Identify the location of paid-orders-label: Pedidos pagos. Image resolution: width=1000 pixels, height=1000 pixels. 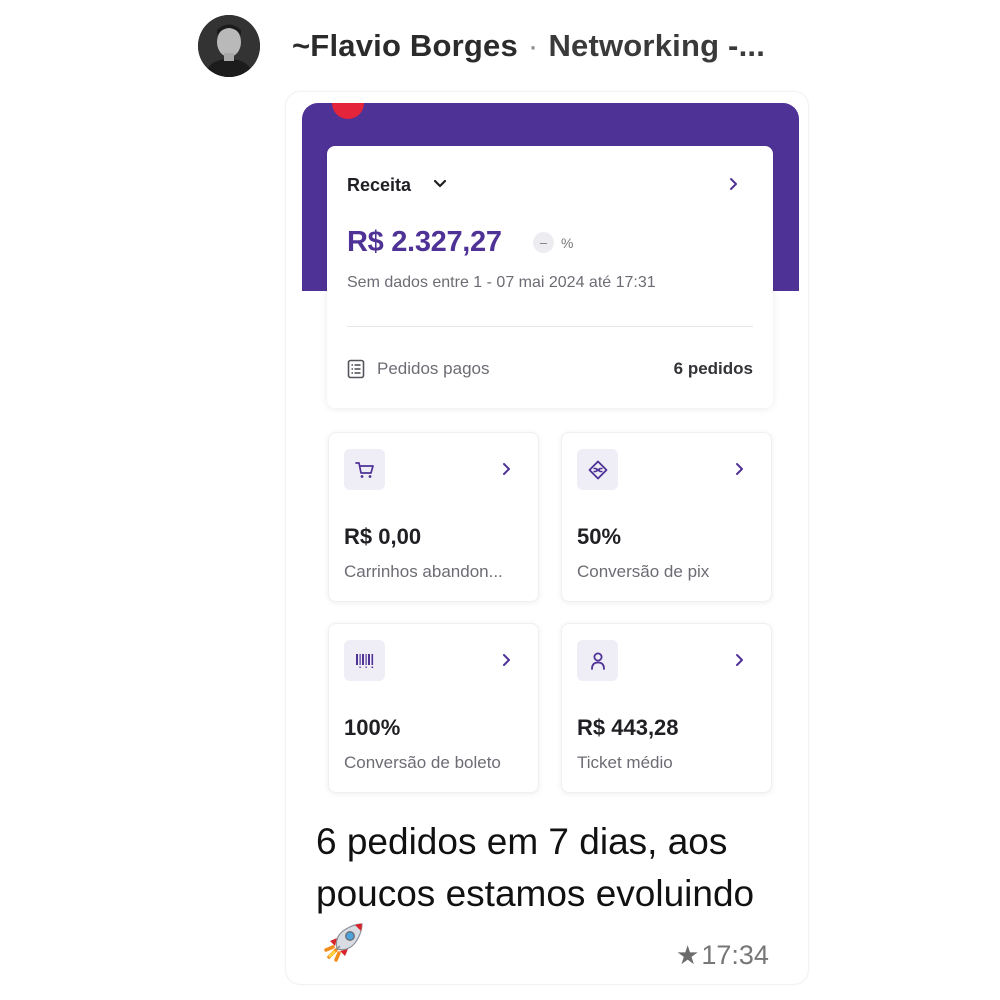
(433, 368).